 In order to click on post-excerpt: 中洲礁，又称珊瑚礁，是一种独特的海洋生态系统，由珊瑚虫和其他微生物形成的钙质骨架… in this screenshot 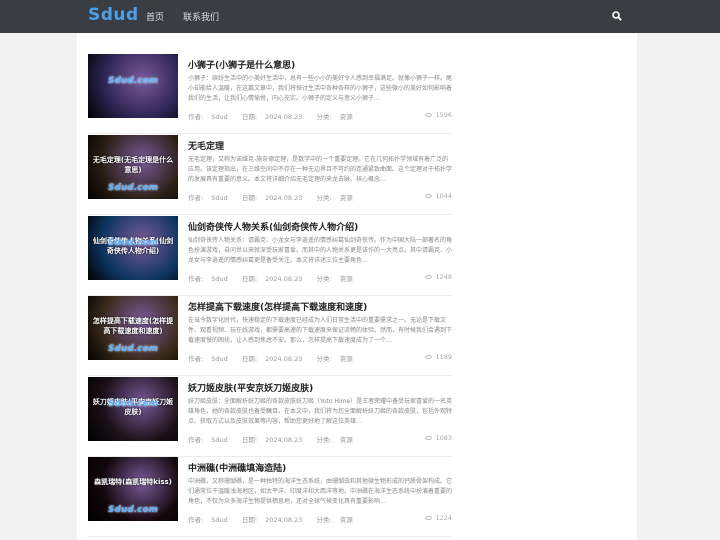, I will do `click(320, 491)`.